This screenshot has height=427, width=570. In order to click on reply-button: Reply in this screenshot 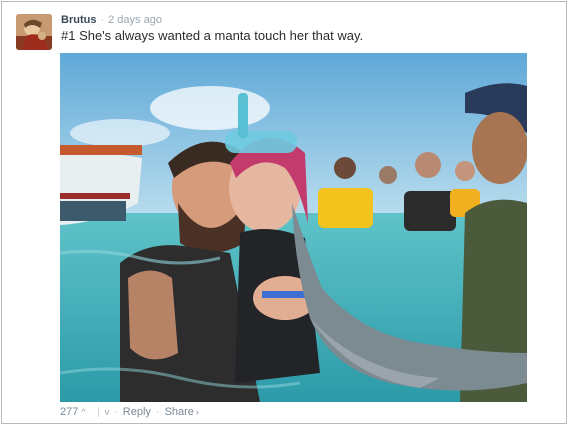, I will do `click(137, 412)`.